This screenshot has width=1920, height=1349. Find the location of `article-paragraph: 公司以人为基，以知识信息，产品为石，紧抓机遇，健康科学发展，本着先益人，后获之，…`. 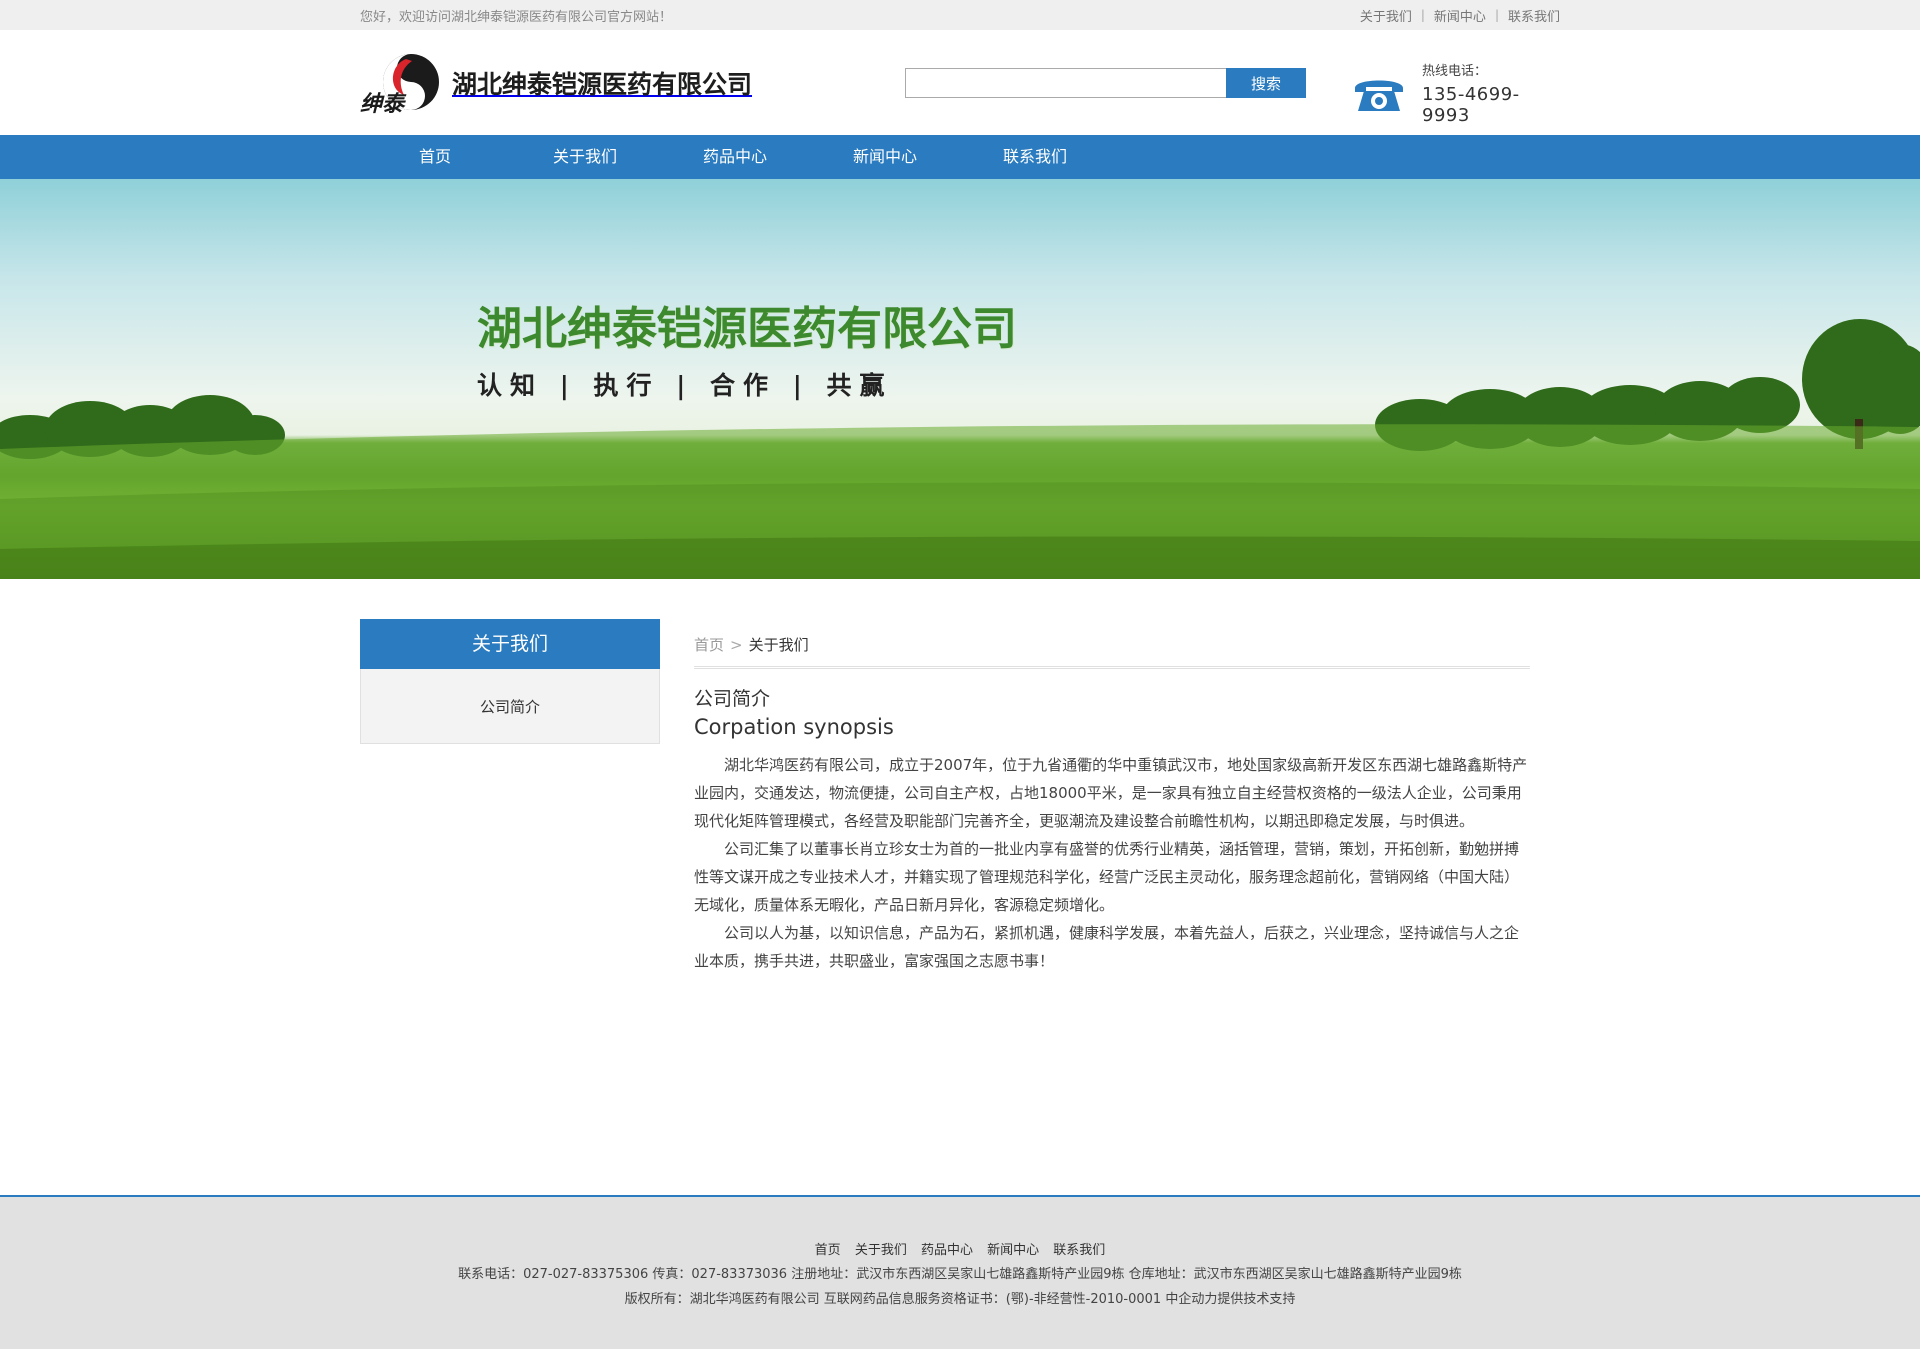

article-paragraph: 公司以人为基，以知识信息，产品为石，紧抓机遇，健康科学发展，本着先益人，后获之，… is located at coordinates (1107, 947).